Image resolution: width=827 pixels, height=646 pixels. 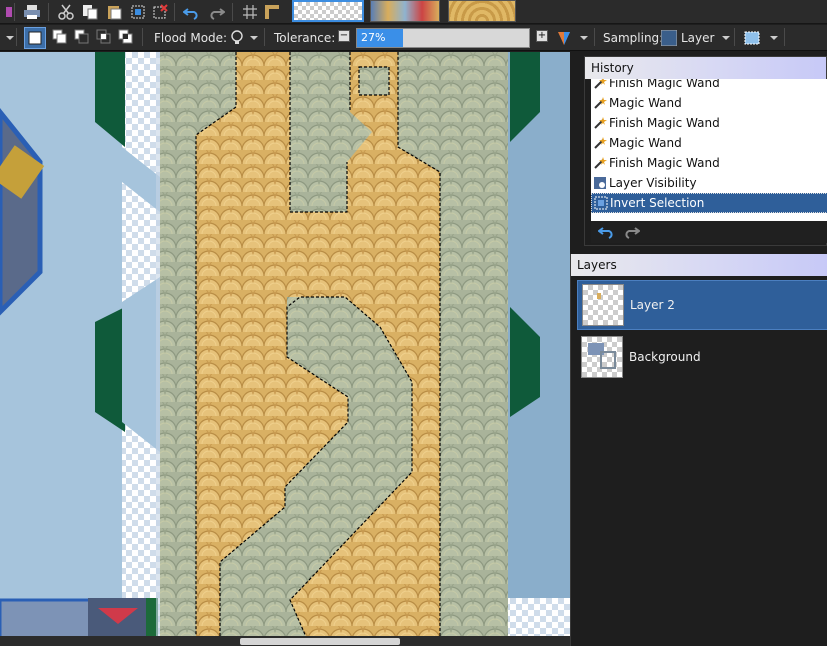 I want to click on sampling-layer-icon, so click(x=668, y=37).